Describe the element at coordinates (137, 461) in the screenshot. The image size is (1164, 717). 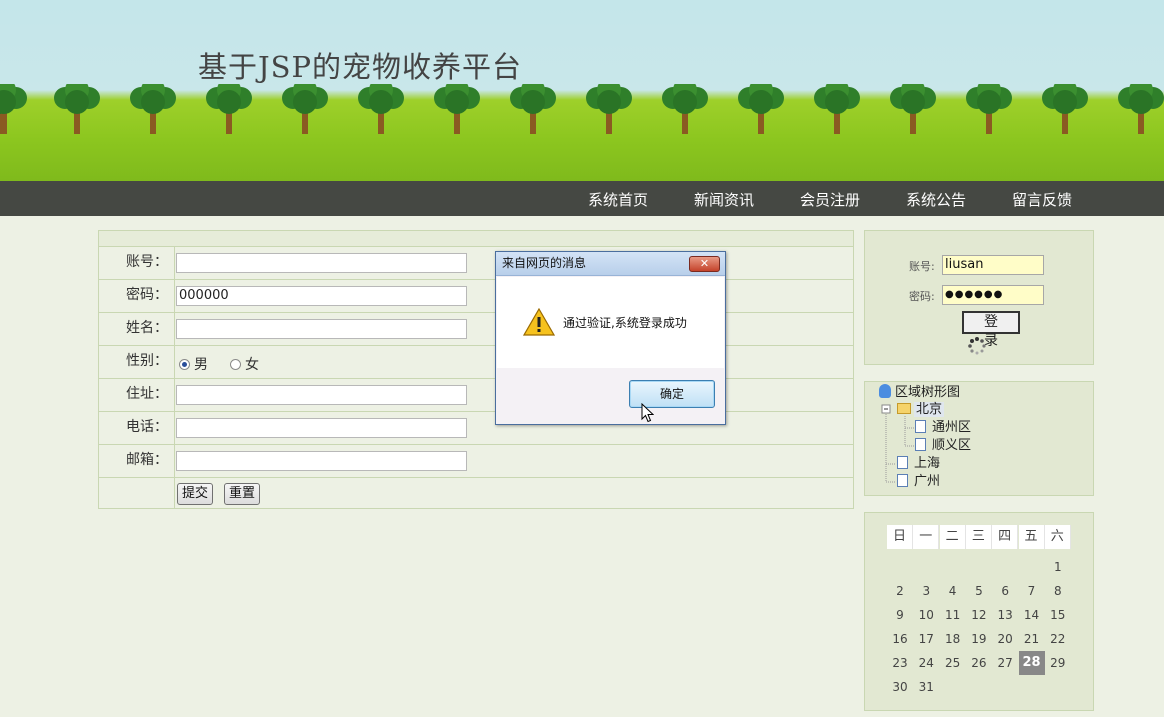
I see `email-label: 邮箱：` at that location.